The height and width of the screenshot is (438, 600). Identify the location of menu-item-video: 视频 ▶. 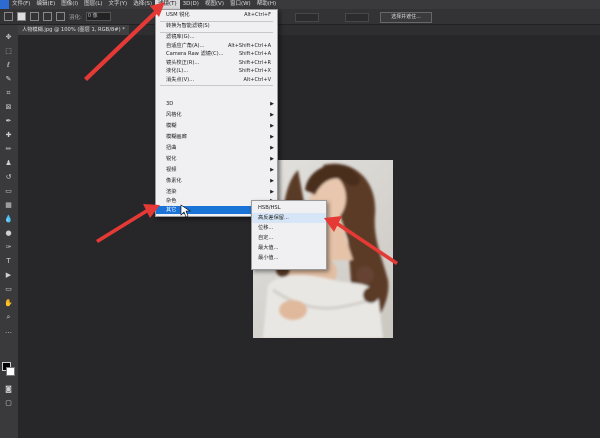
(216, 170).